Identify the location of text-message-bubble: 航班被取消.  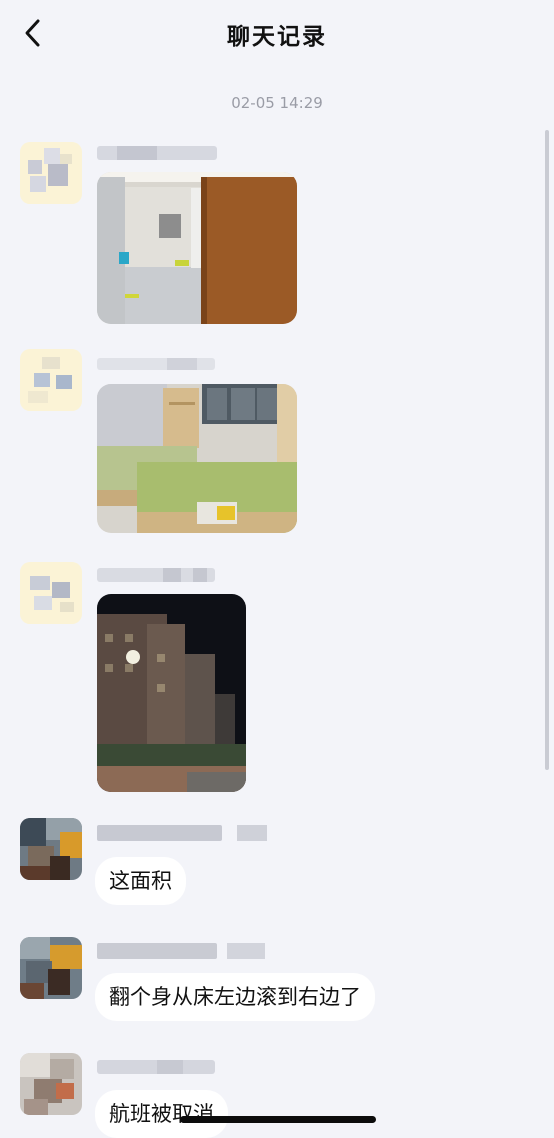
(161, 1114).